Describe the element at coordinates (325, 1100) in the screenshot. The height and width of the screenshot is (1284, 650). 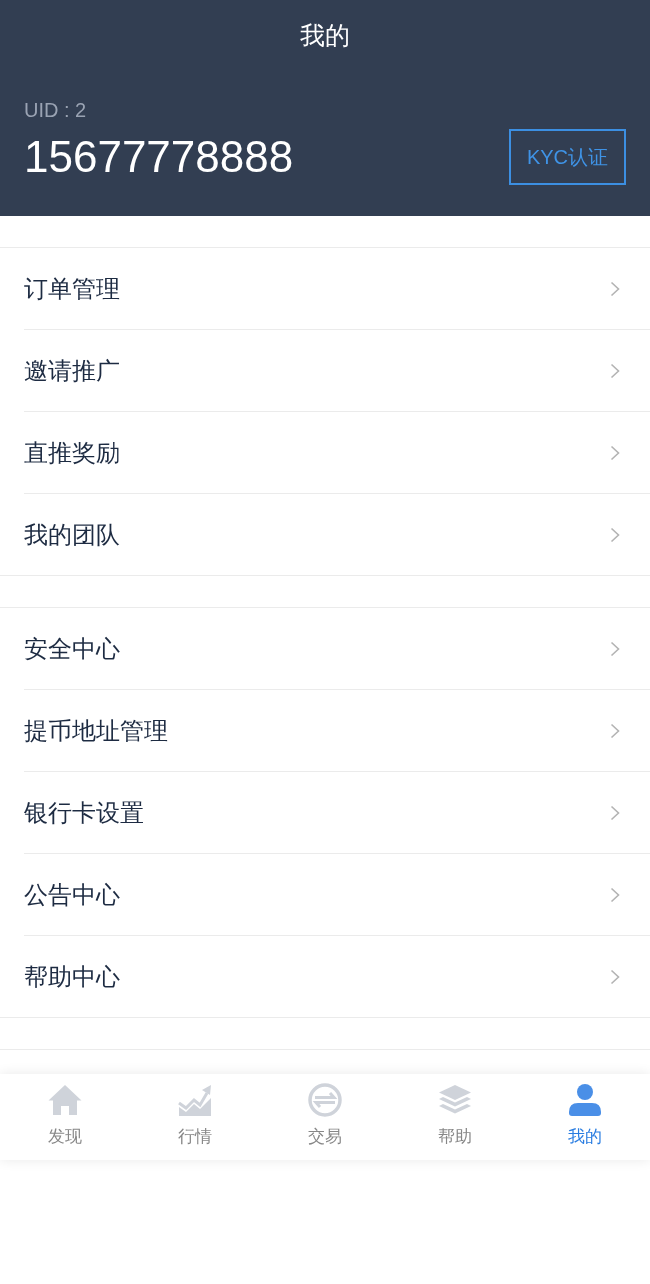
I see `circle-arrows-icon` at that location.